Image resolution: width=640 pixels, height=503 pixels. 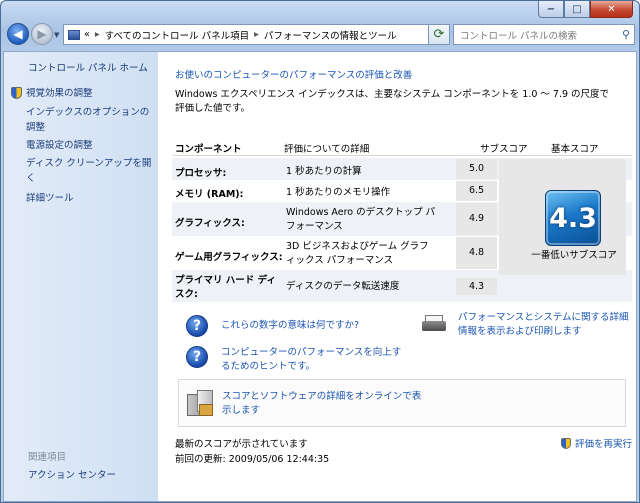 I want to click on maximize-button: □, so click(x=577, y=9).